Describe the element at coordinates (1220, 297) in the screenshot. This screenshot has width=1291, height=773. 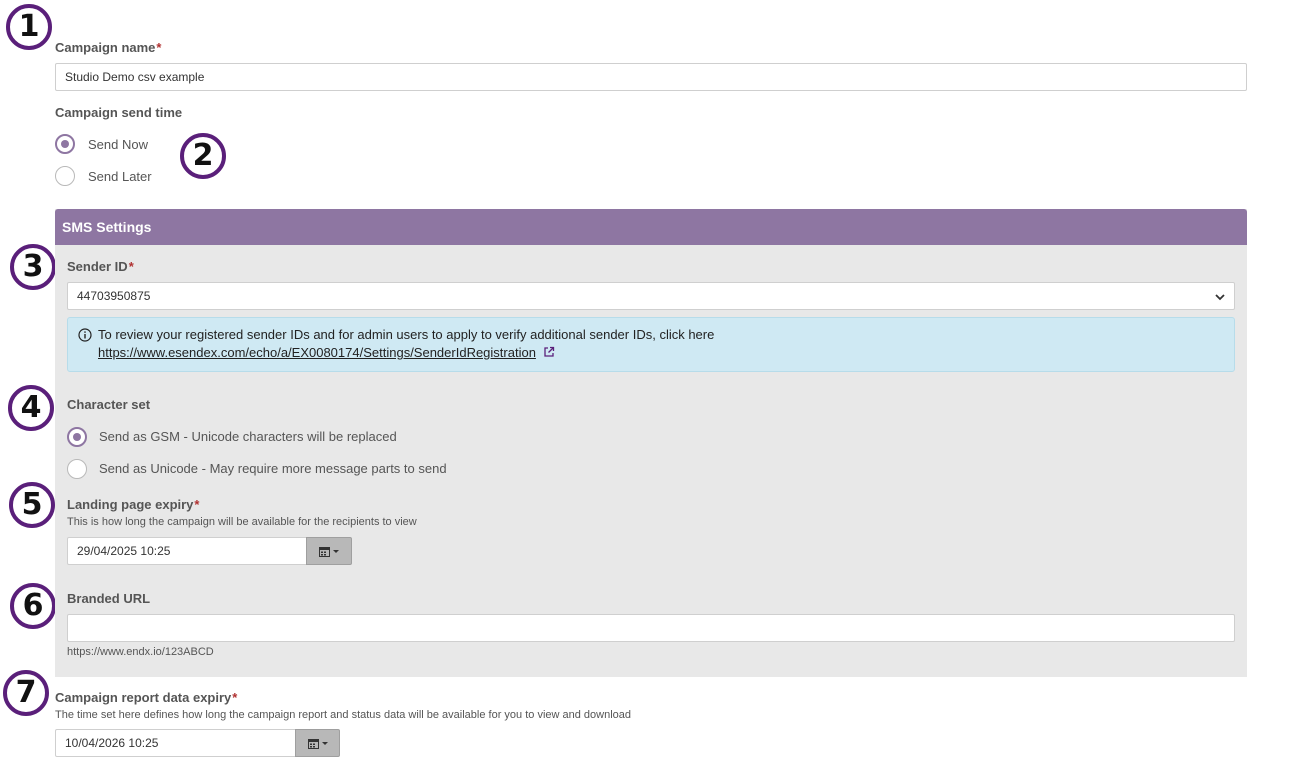
I see `chevron-down-icon` at that location.